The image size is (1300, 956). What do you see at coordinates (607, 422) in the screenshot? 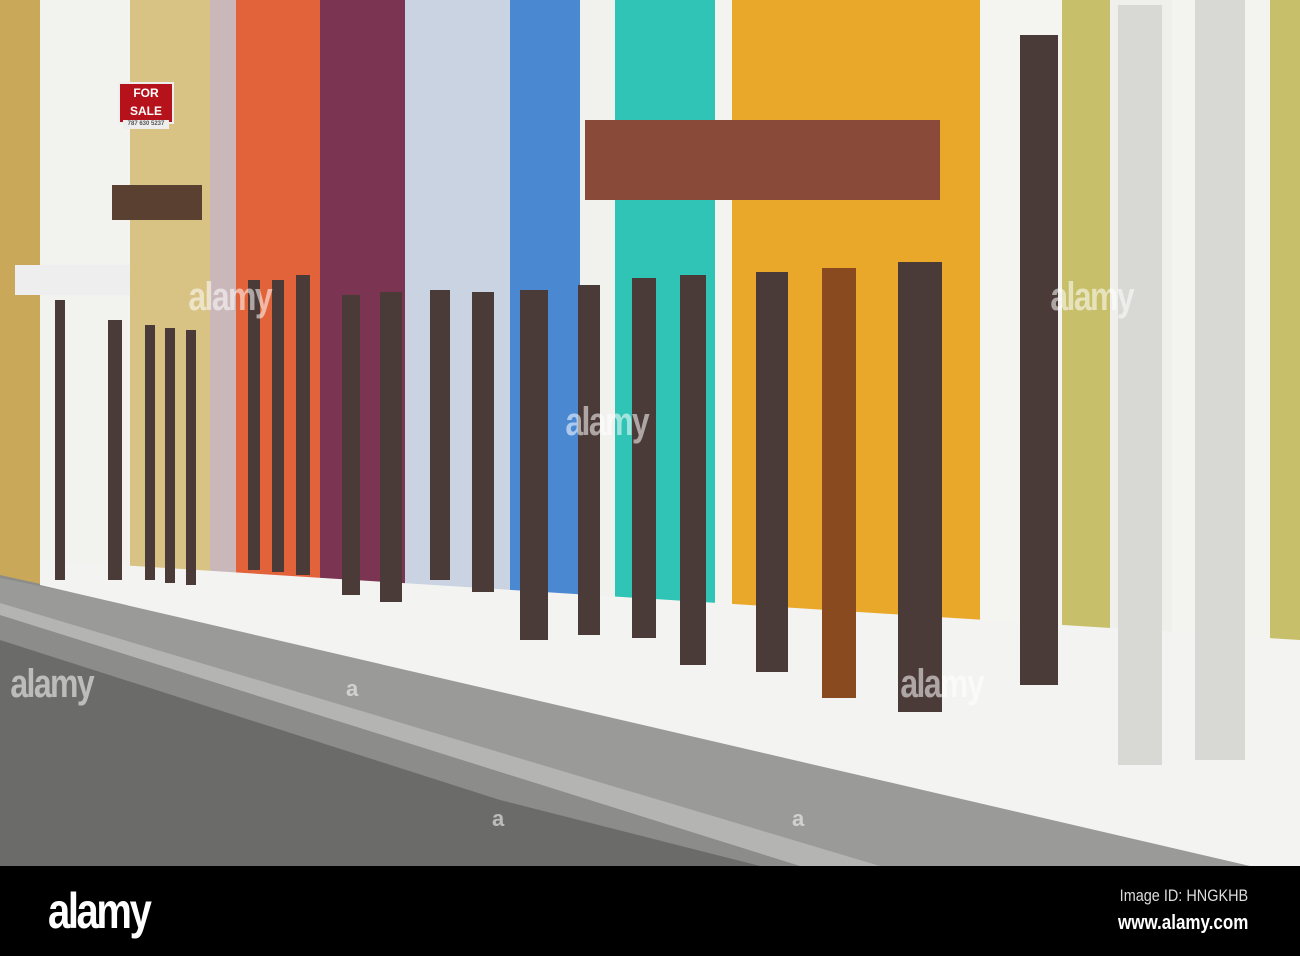
I see `watermark-center: alamy` at bounding box center [607, 422].